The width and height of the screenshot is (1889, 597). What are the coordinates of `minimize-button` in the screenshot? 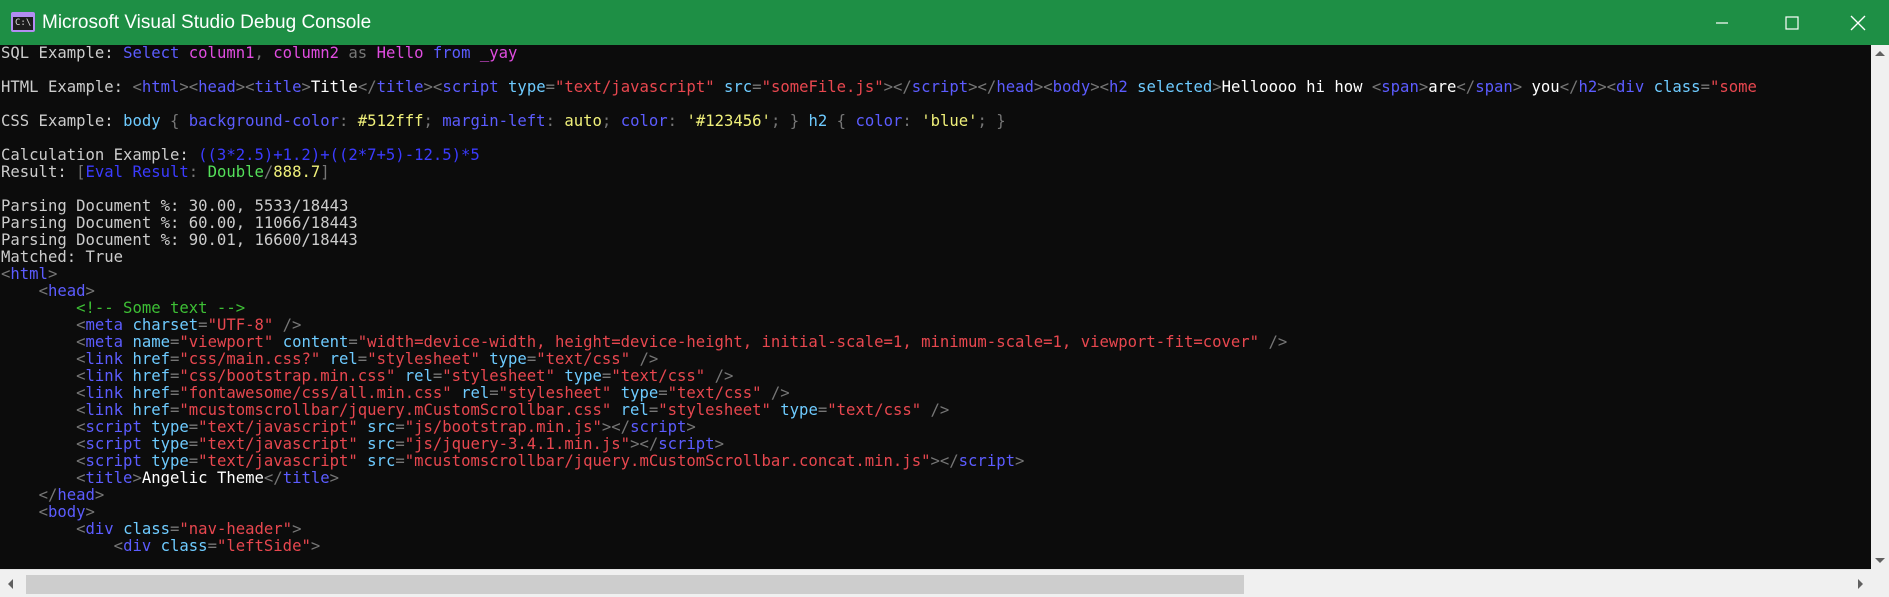 It's located at (1722, 22).